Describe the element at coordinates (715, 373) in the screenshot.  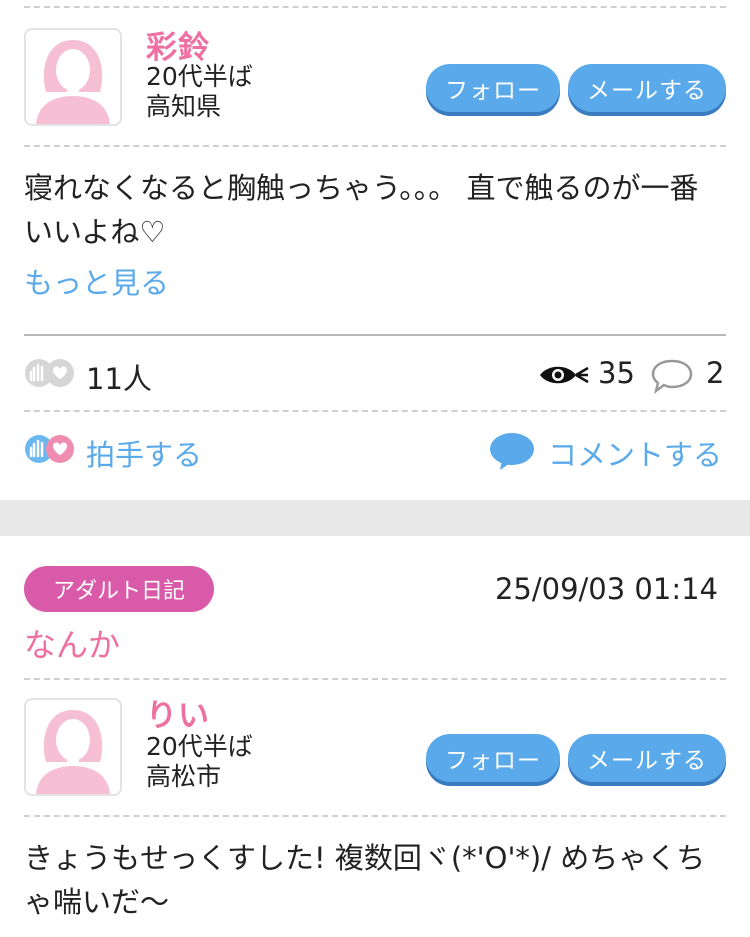
I see `comment-count: 2` at that location.